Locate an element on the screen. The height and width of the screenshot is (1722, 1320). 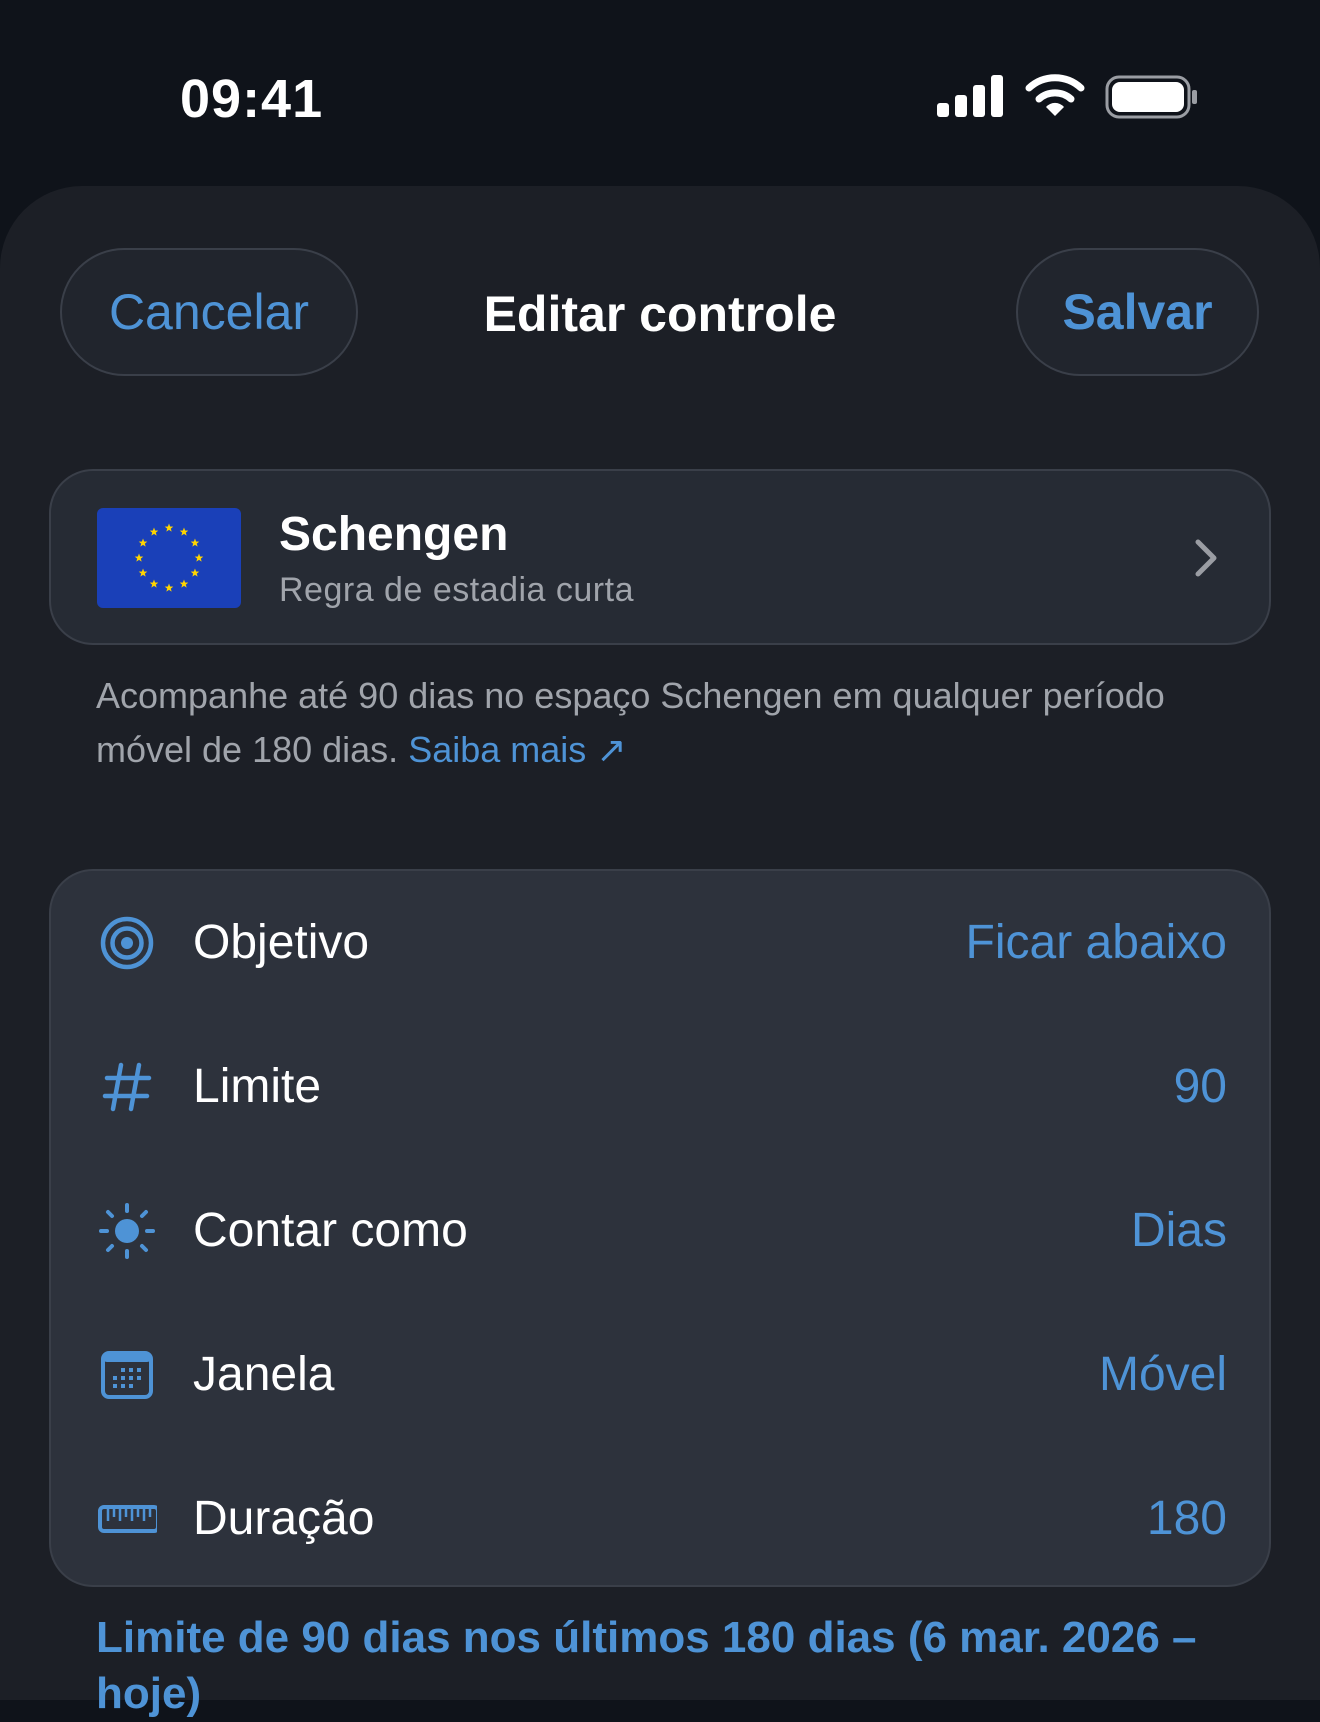
setting-label: Janela is located at coordinates (264, 1374).